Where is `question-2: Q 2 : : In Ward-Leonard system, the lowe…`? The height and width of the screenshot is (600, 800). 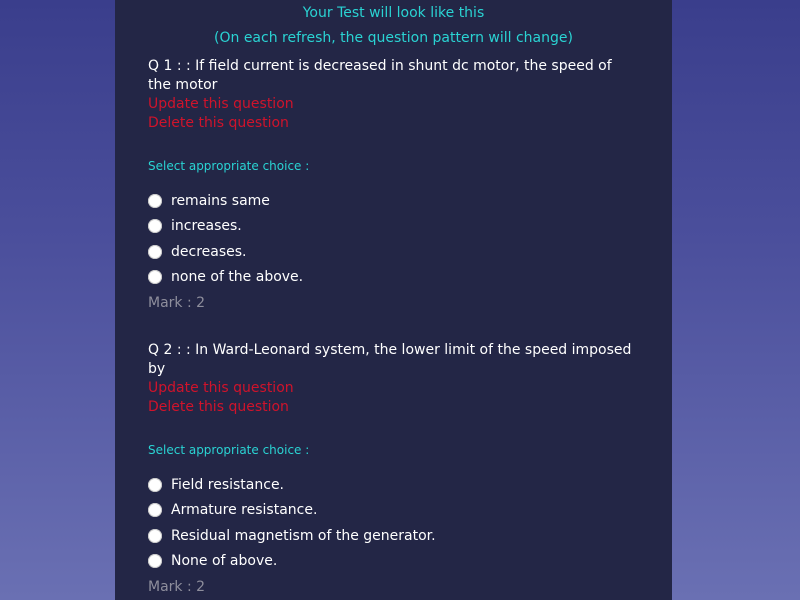 question-2: Q 2 : : In Ward-Leonard system, the lowe… is located at coordinates (393, 379).